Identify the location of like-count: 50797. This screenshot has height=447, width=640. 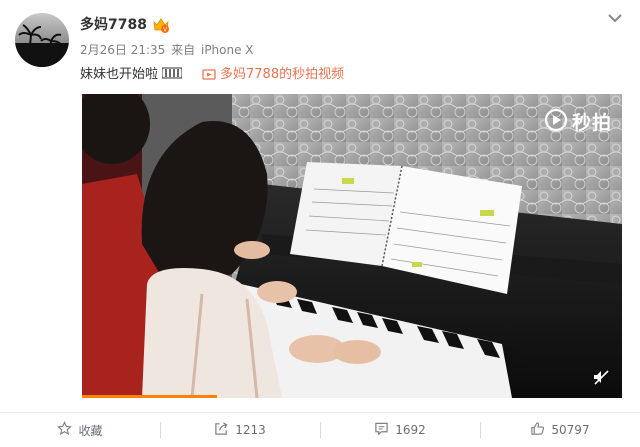
(570, 430).